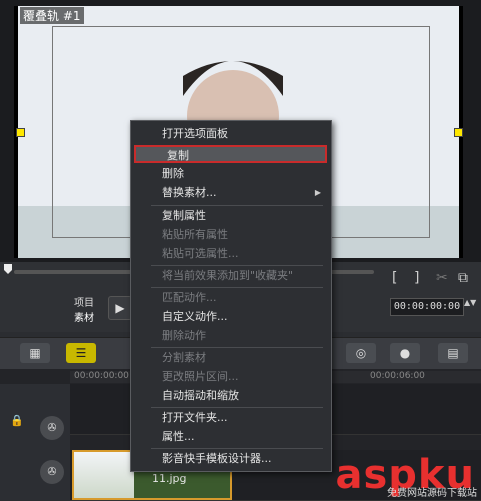 This screenshot has width=481, height=501. Describe the element at coordinates (231, 216) in the screenshot. I see `menu-item-copy-attributes: 复制属性` at that location.